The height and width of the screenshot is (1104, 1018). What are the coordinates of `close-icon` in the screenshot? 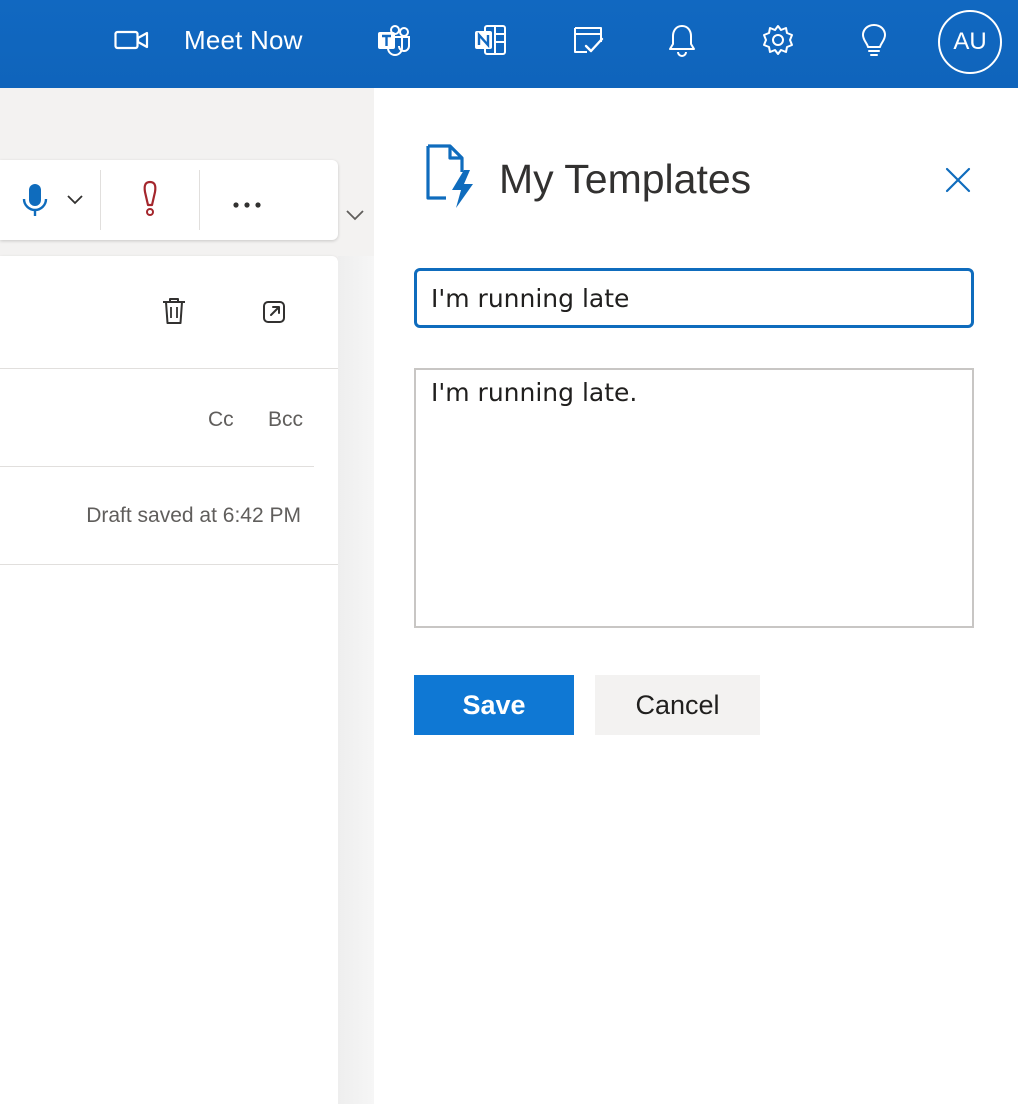 It's located at (958, 180).